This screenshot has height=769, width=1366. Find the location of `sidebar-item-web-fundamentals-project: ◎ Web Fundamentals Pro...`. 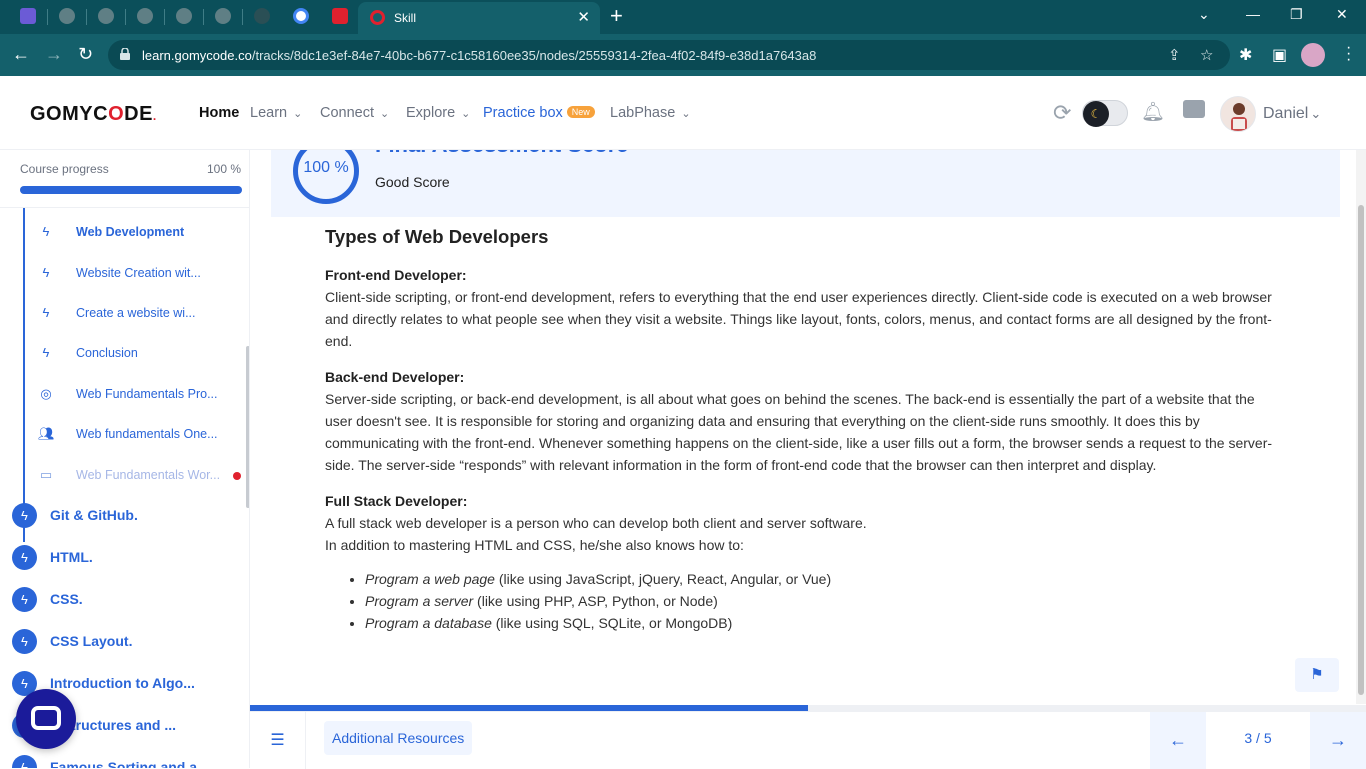

sidebar-item-web-fundamentals-project: ◎ Web Fundamentals Pro... is located at coordinates (140, 396).